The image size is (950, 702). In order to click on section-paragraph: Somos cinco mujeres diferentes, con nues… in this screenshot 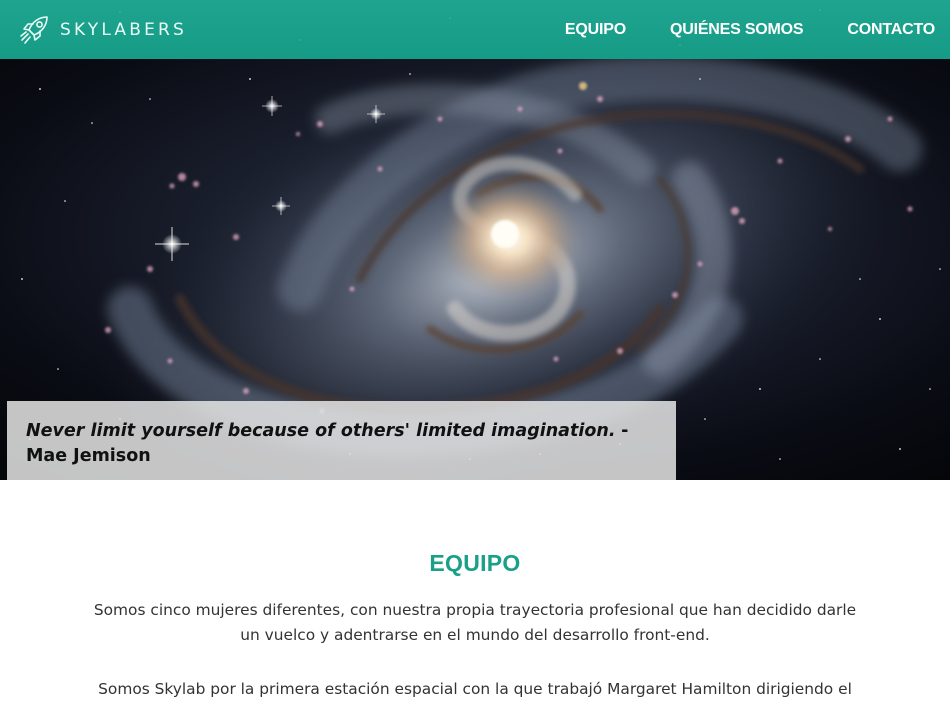, I will do `click(475, 622)`.